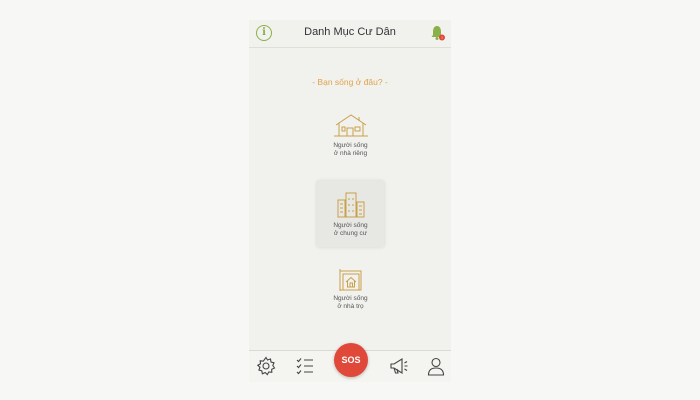 The width and height of the screenshot is (700, 400). Describe the element at coordinates (350, 205) in the screenshot. I see `apartment-icon` at that location.